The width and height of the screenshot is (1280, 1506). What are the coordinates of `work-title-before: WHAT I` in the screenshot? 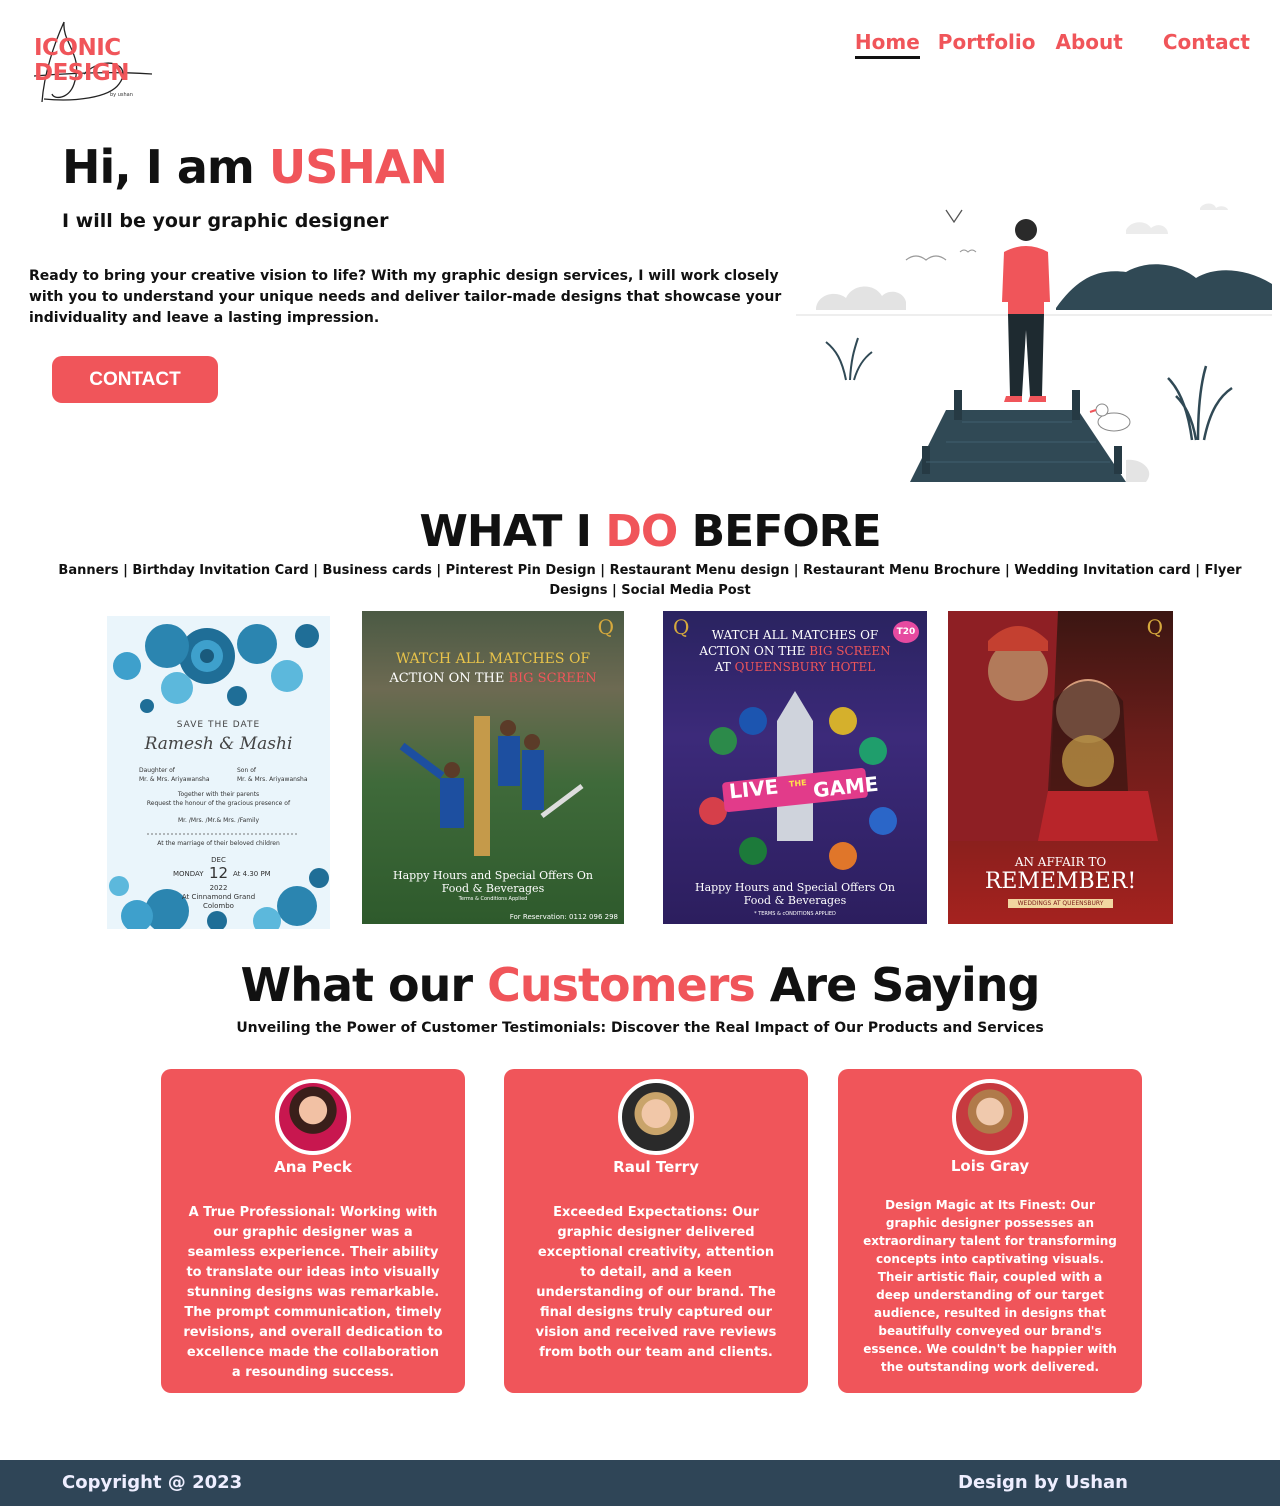 It's located at (512, 531).